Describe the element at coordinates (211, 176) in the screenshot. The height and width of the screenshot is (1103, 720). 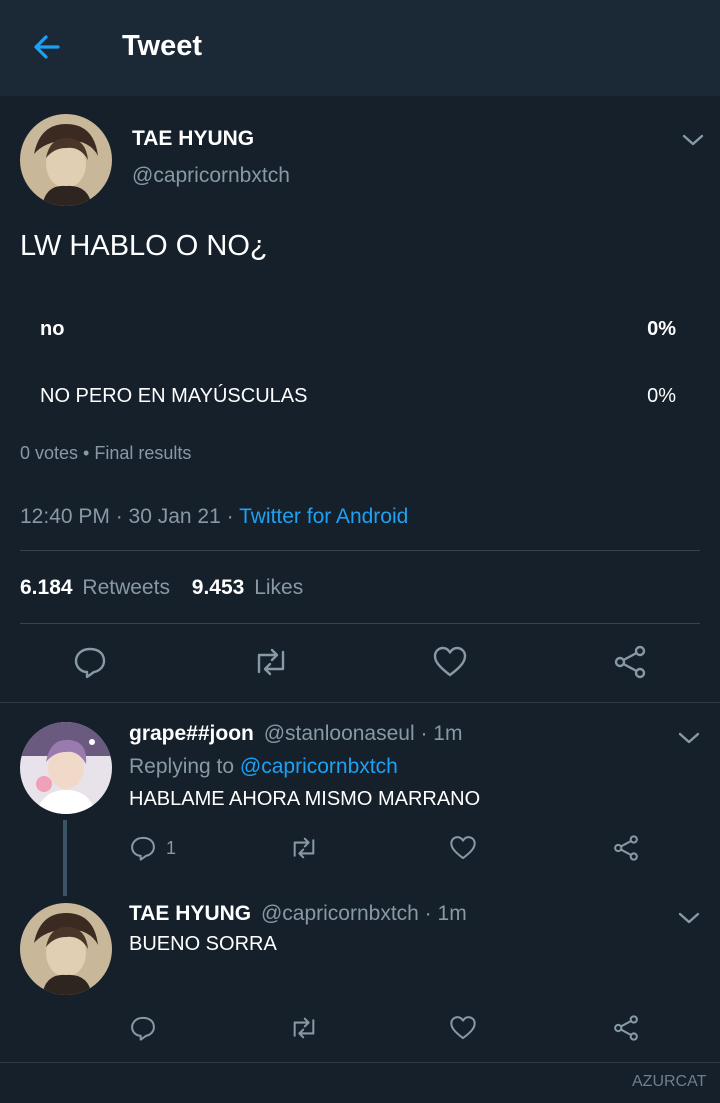
I see `author-handle: @capricornbxtch` at that location.